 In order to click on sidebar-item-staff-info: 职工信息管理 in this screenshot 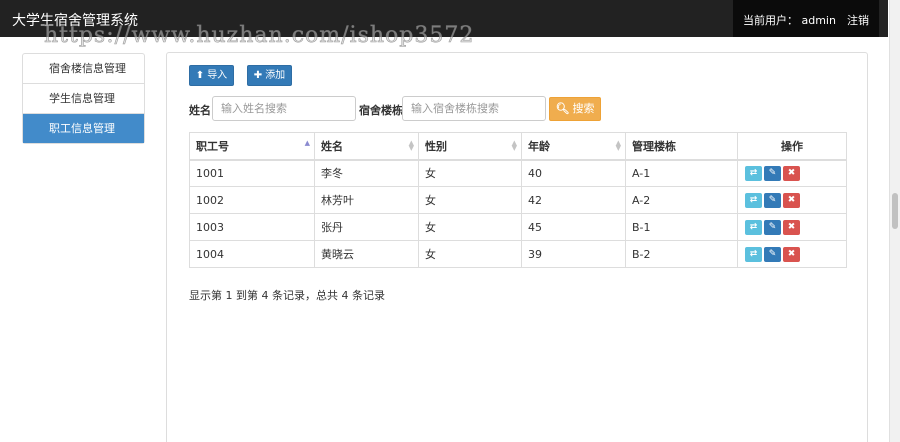, I will do `click(83, 128)`.